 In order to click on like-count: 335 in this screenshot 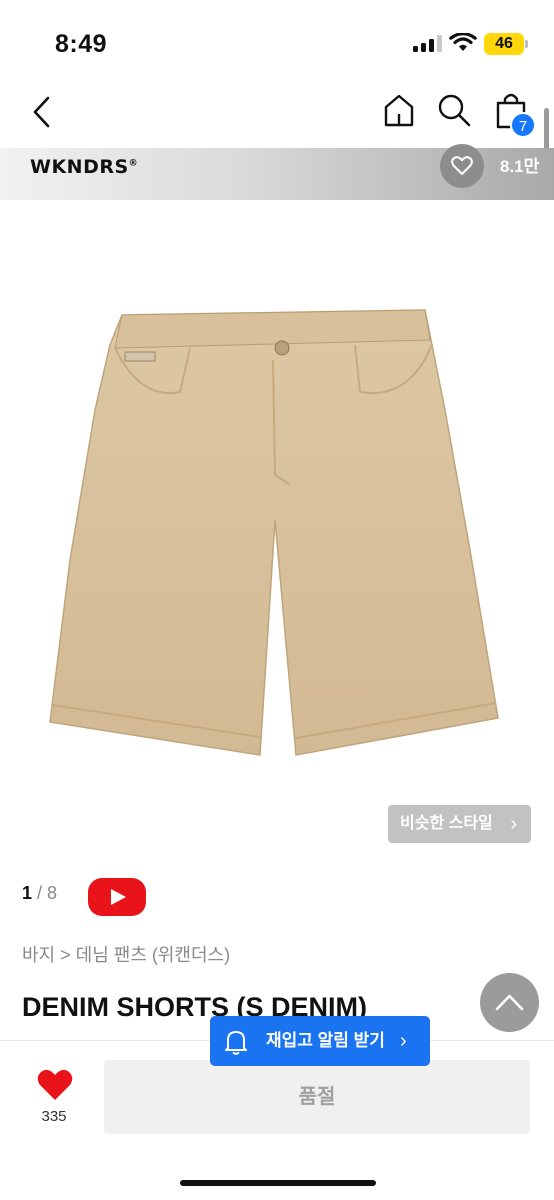, I will do `click(54, 1116)`.